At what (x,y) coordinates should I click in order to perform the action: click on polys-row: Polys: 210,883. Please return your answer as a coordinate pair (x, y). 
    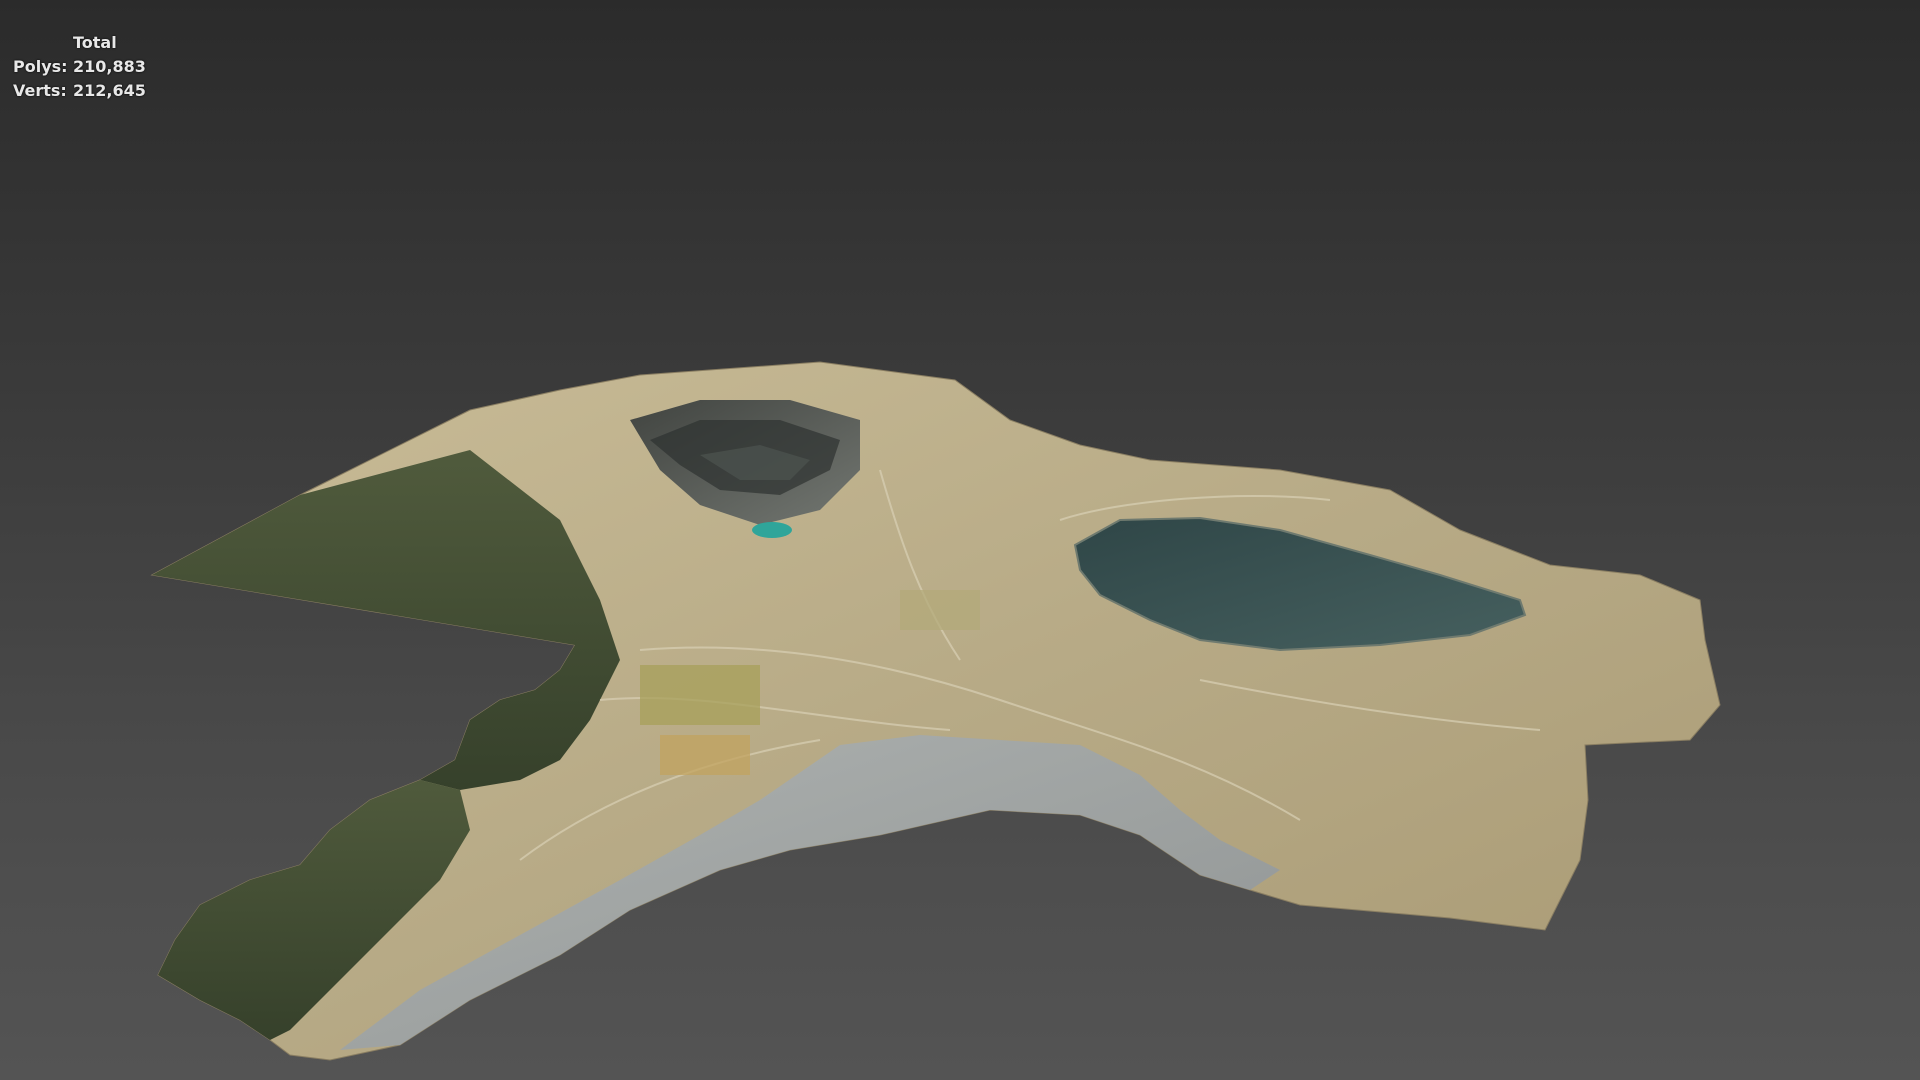
    Looking at the image, I should click on (79, 67).